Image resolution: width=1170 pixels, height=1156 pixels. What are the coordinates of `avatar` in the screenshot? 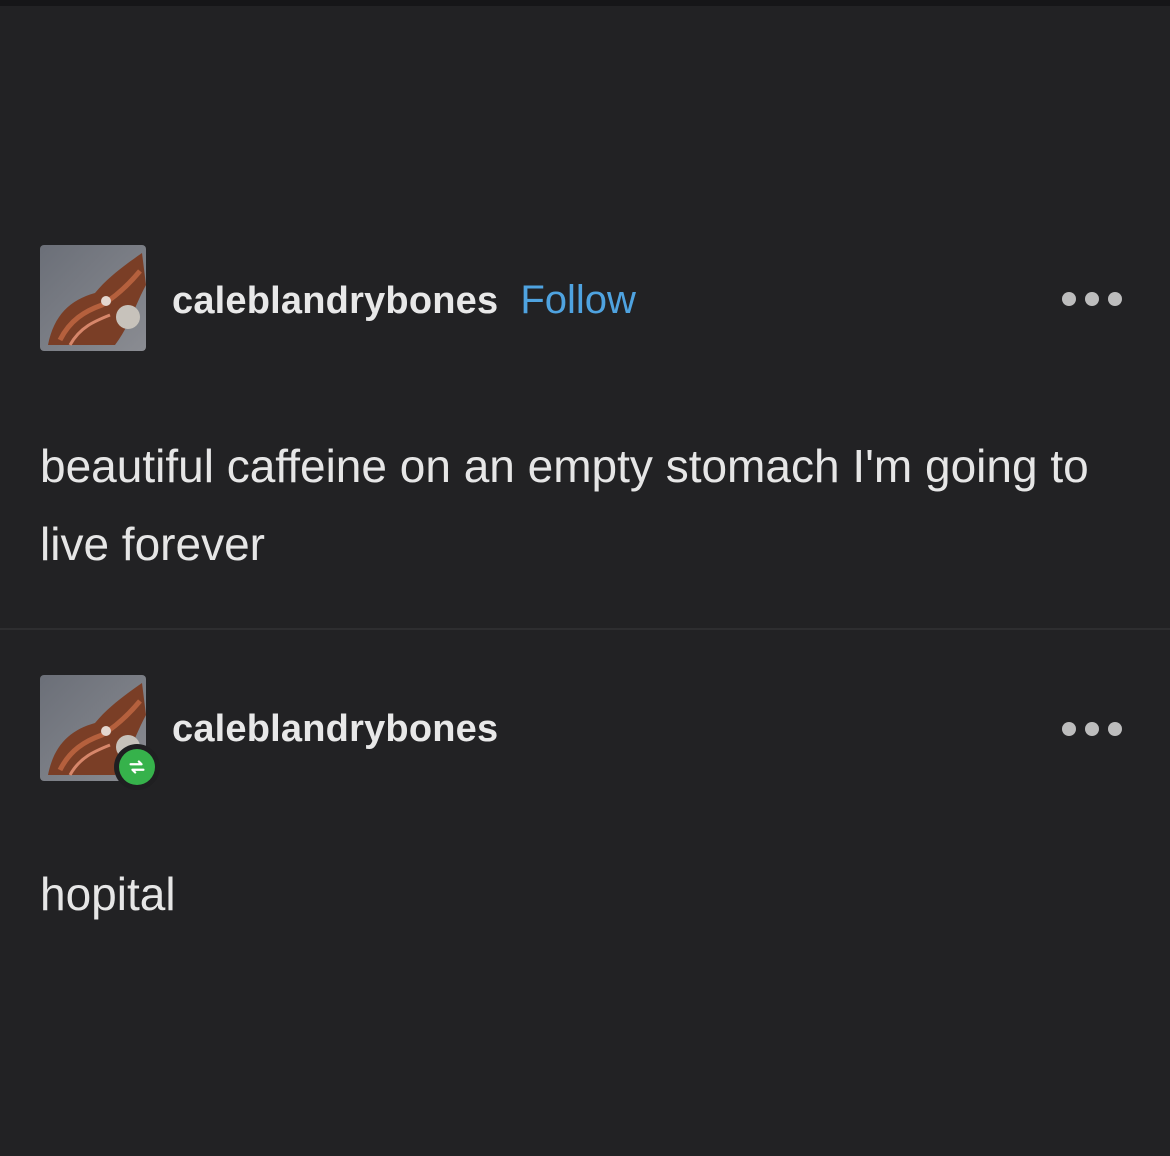 It's located at (93, 298).